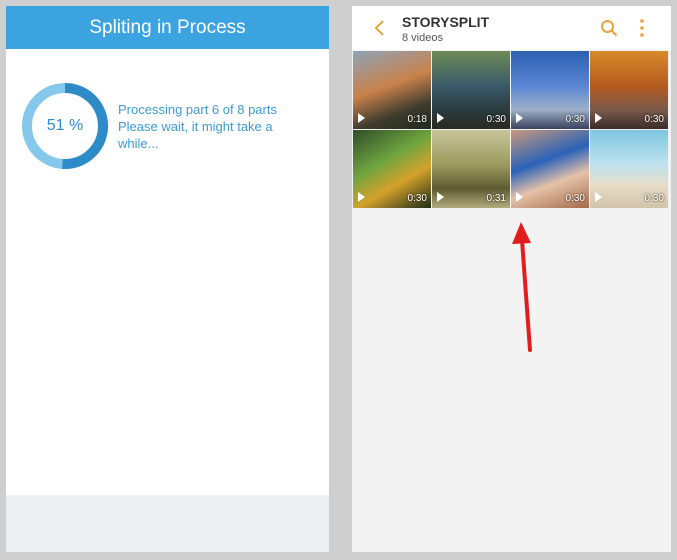 The width and height of the screenshot is (677, 560). Describe the element at coordinates (471, 169) in the screenshot. I see `video-thumbnail: 0:31` at that location.